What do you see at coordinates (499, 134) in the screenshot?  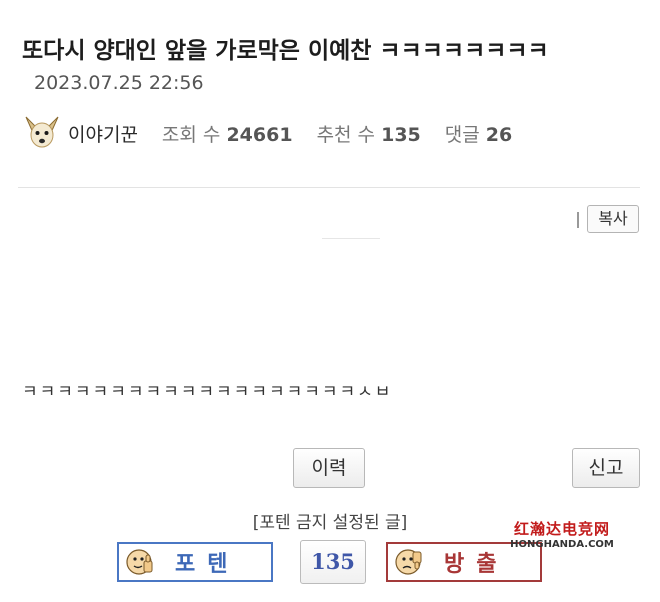 I see `comments-count: 26` at bounding box center [499, 134].